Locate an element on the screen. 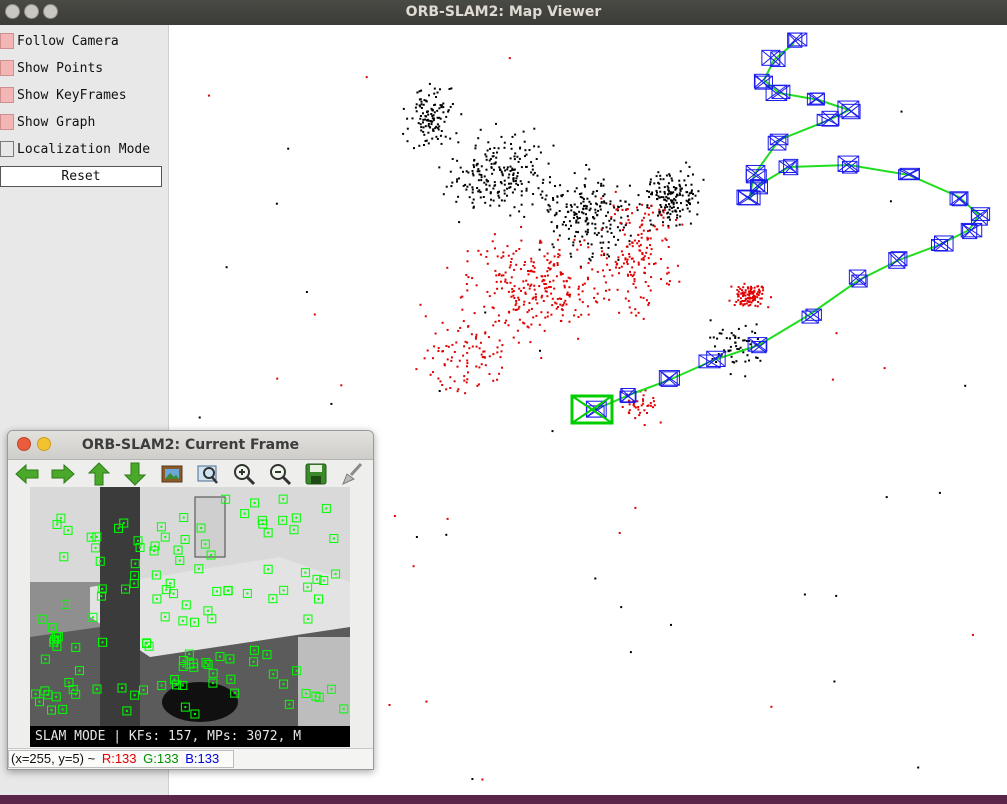 The image size is (1007, 804). arrow-right-icon is located at coordinates (63, 474).